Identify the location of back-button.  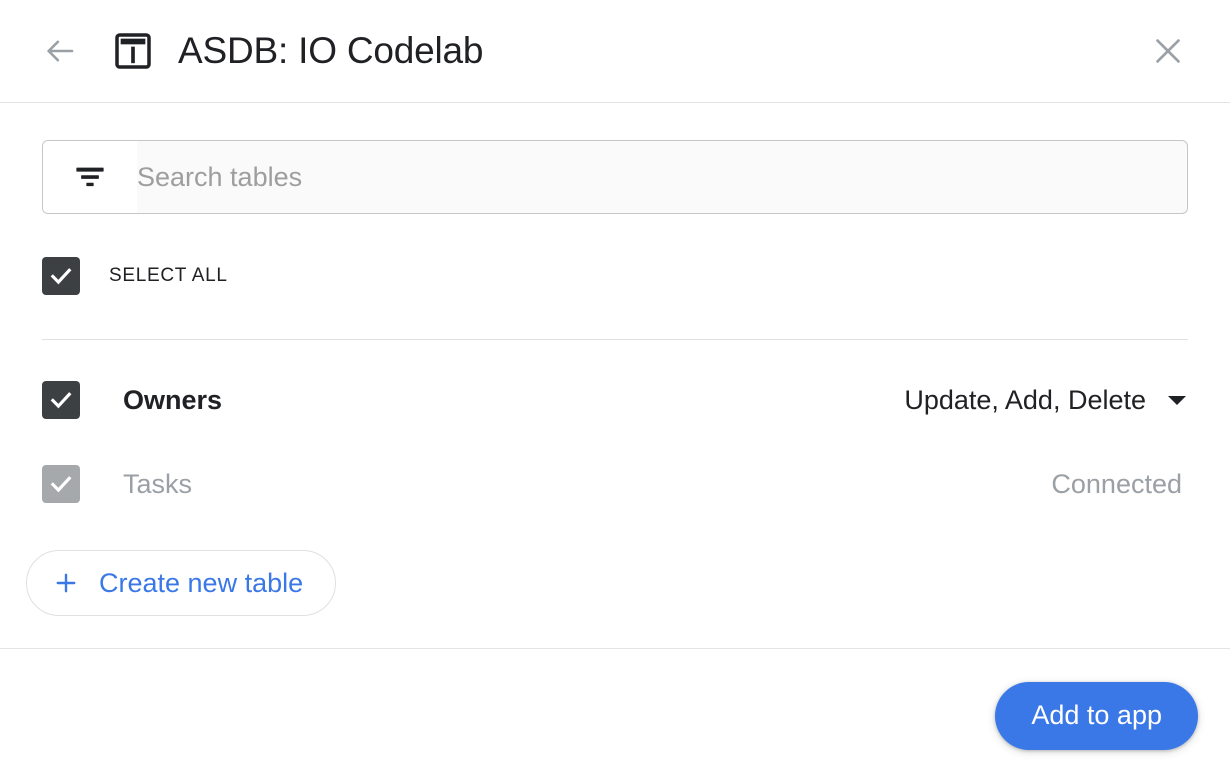
(60, 51).